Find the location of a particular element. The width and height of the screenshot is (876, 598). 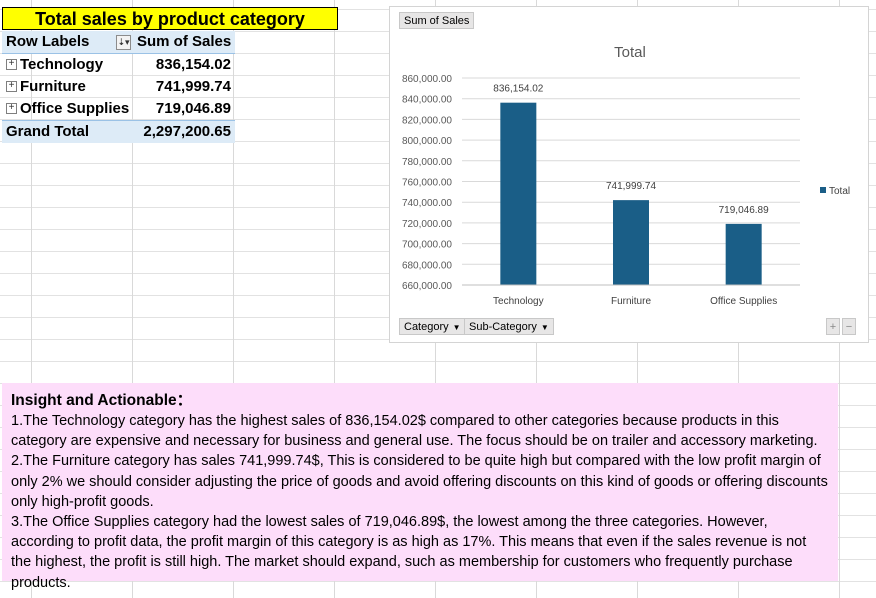

pivot-header-row: Row Labels ⇣▾ Sum of Sales is located at coordinates (118, 42).